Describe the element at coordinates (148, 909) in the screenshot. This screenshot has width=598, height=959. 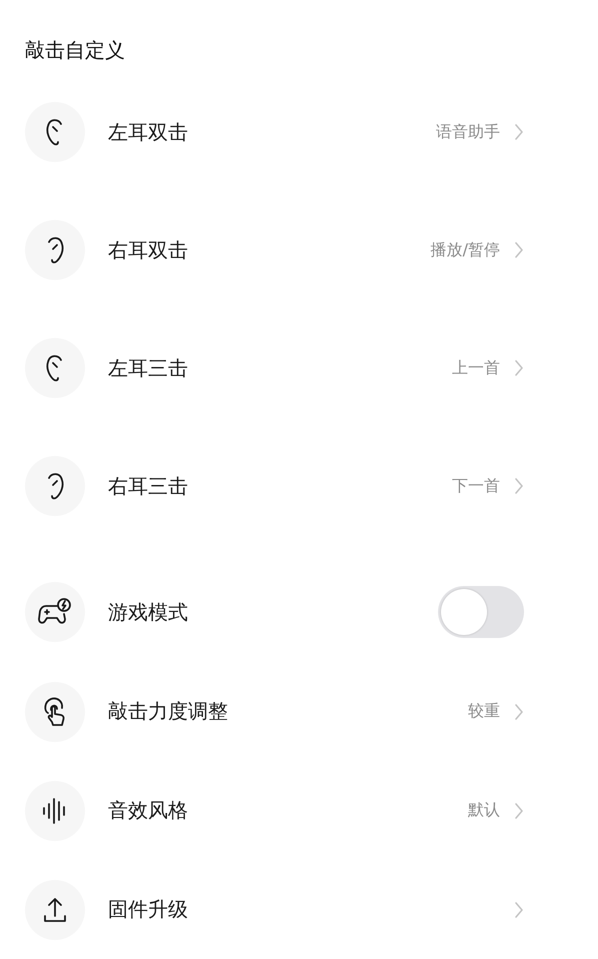
I see `setting-label: 固件升级` at that location.